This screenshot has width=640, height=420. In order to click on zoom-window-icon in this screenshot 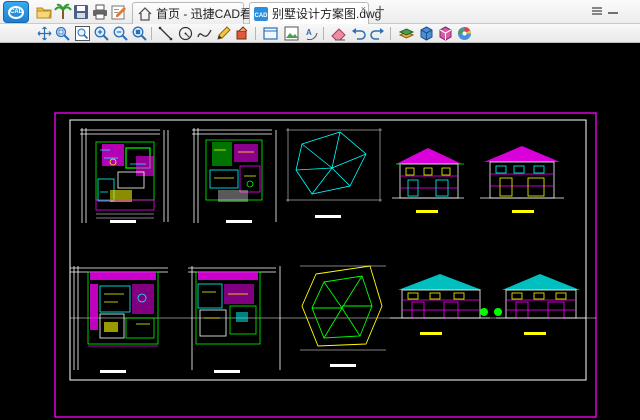, I will do `click(62, 33)`.